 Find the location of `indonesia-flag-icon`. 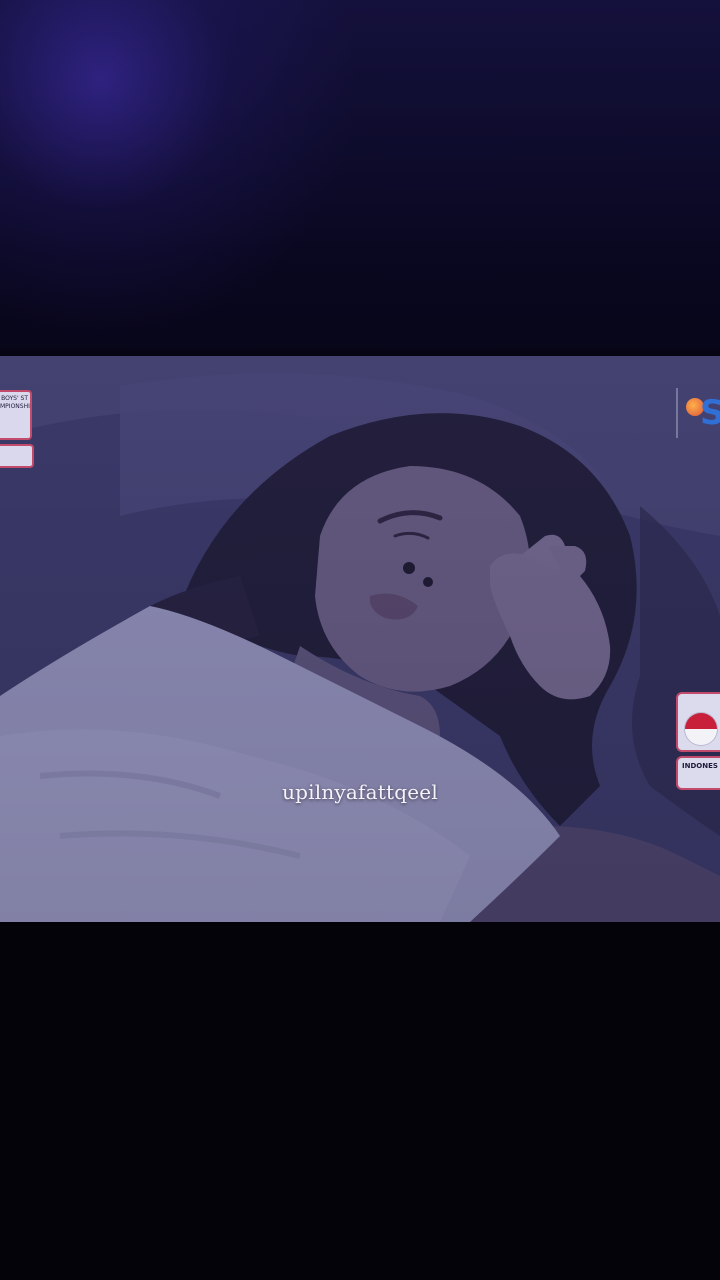

indonesia-flag-icon is located at coordinates (701, 729).